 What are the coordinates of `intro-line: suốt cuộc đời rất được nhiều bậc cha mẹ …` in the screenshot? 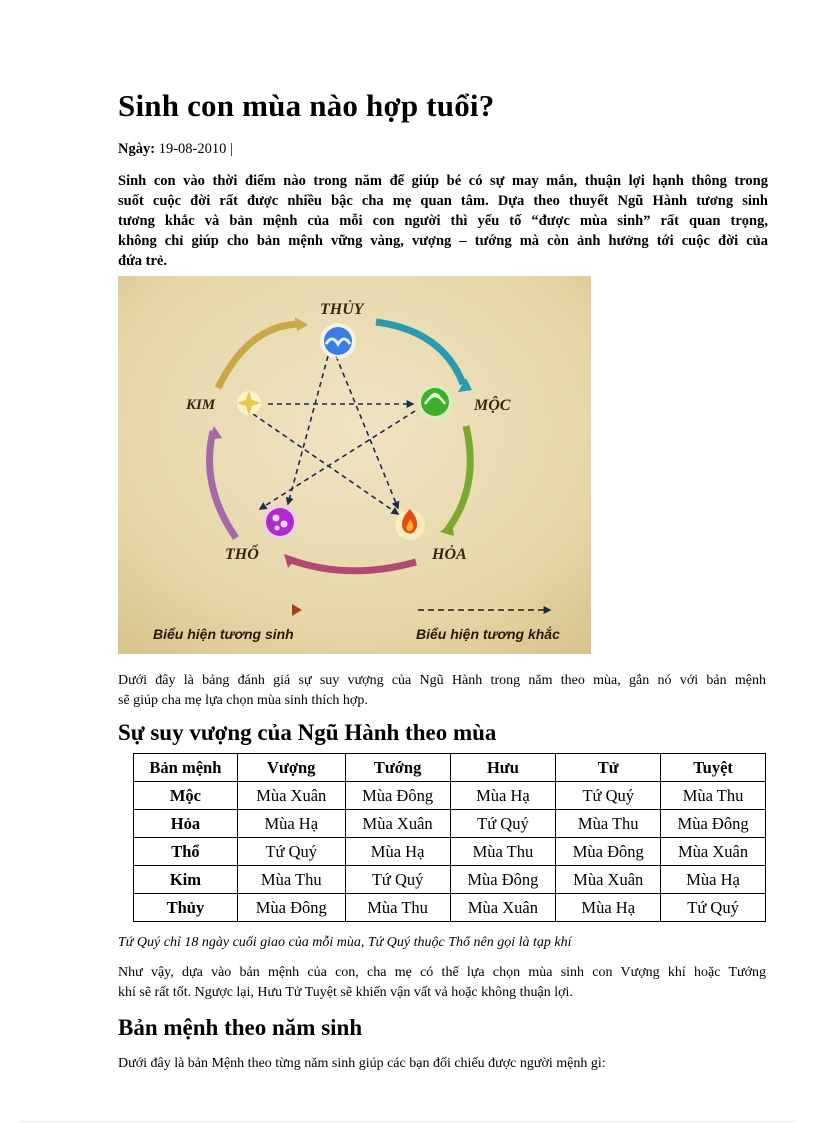 It's located at (443, 201).